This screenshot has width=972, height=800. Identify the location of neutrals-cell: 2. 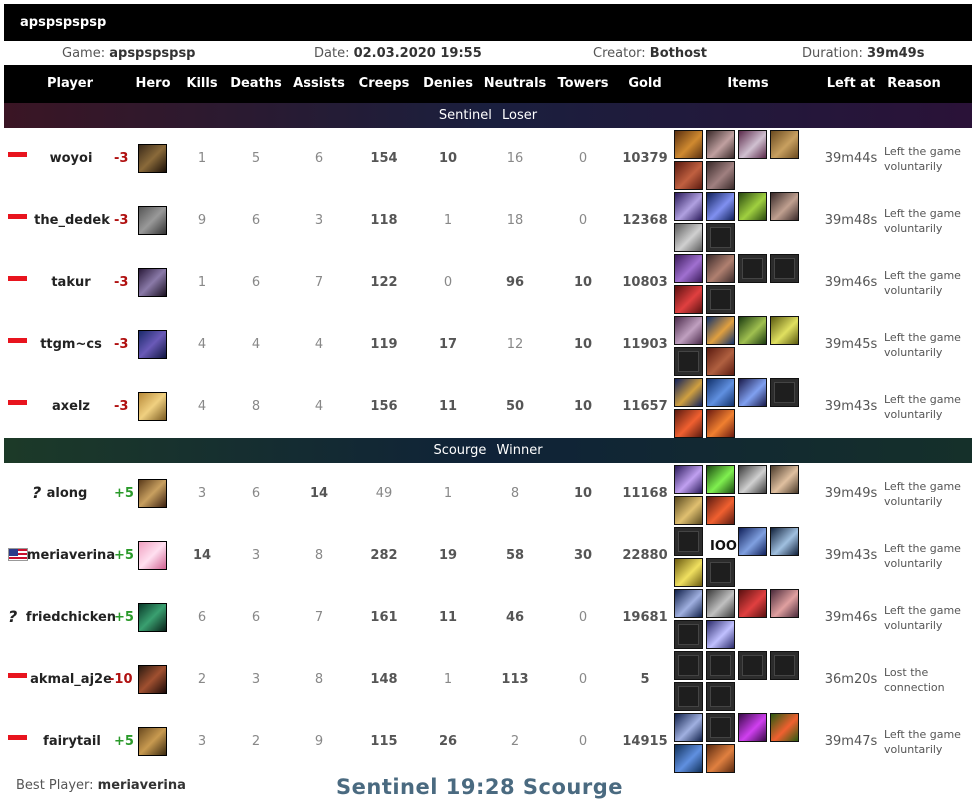
(515, 741).